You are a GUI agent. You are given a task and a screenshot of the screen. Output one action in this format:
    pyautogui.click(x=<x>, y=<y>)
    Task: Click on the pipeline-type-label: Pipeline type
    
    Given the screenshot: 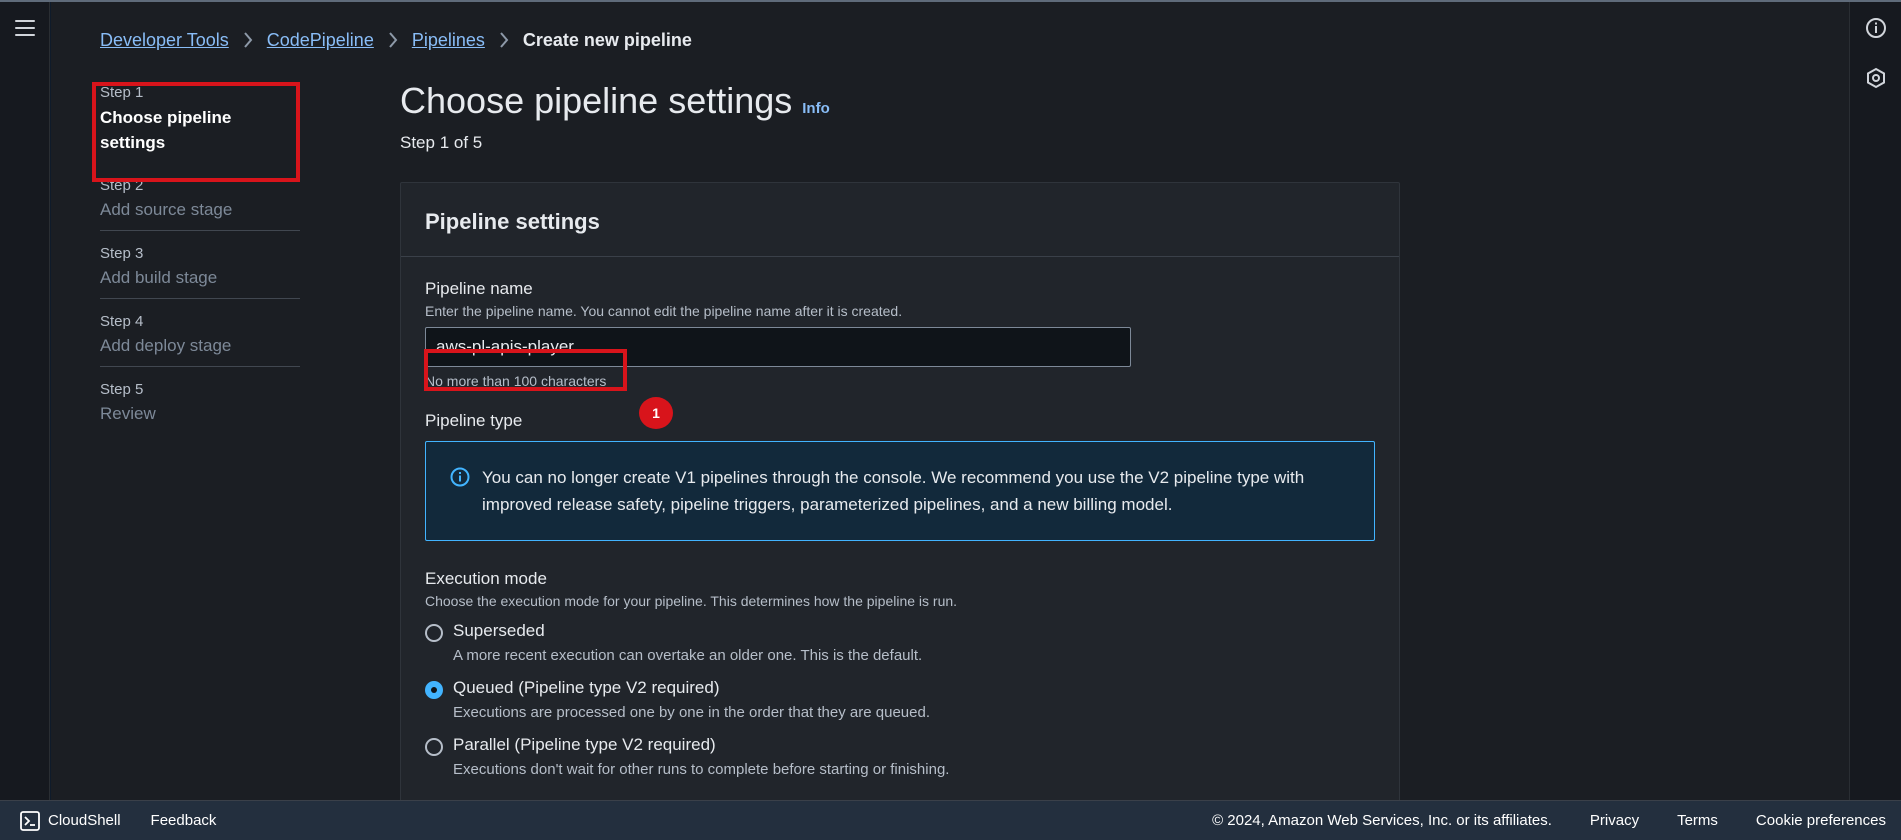 What is the action you would take?
    pyautogui.click(x=474, y=420)
    